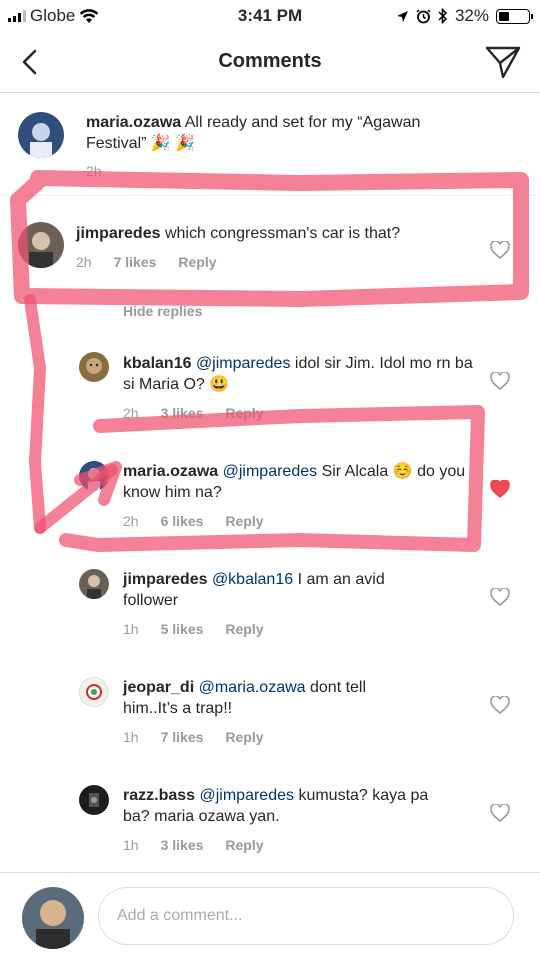 This screenshot has height=961, width=540. What do you see at coordinates (443, 16) in the screenshot?
I see `bluetooth-icon` at bounding box center [443, 16].